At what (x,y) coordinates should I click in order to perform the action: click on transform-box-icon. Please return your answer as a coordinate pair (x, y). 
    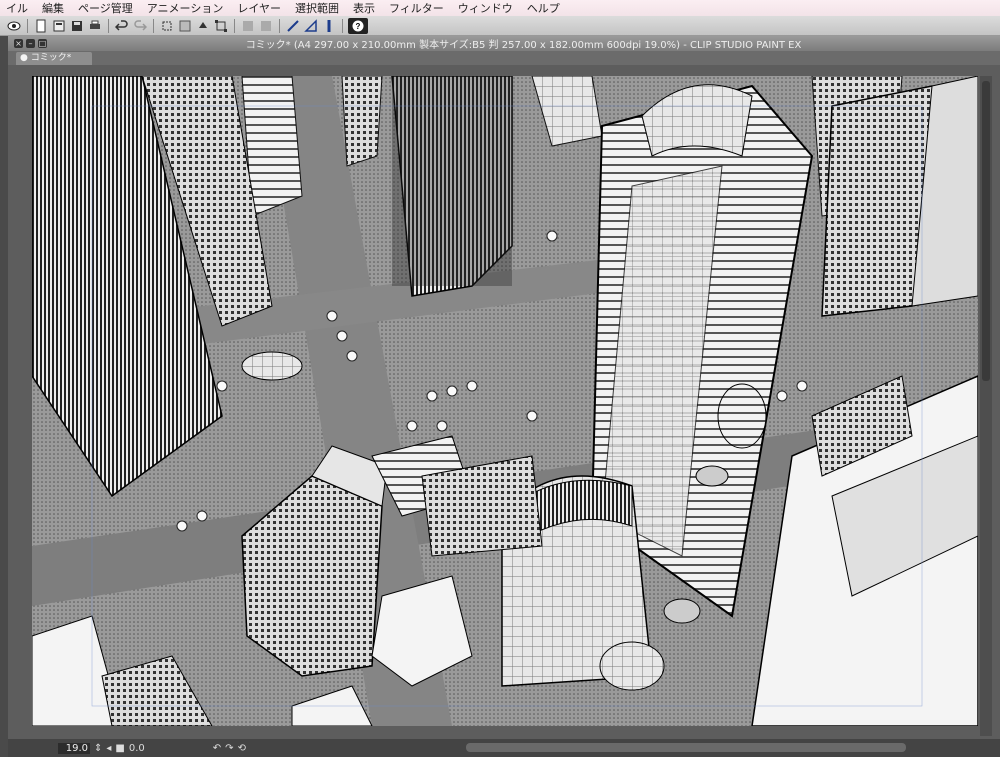
    Looking at the image, I should click on (221, 26).